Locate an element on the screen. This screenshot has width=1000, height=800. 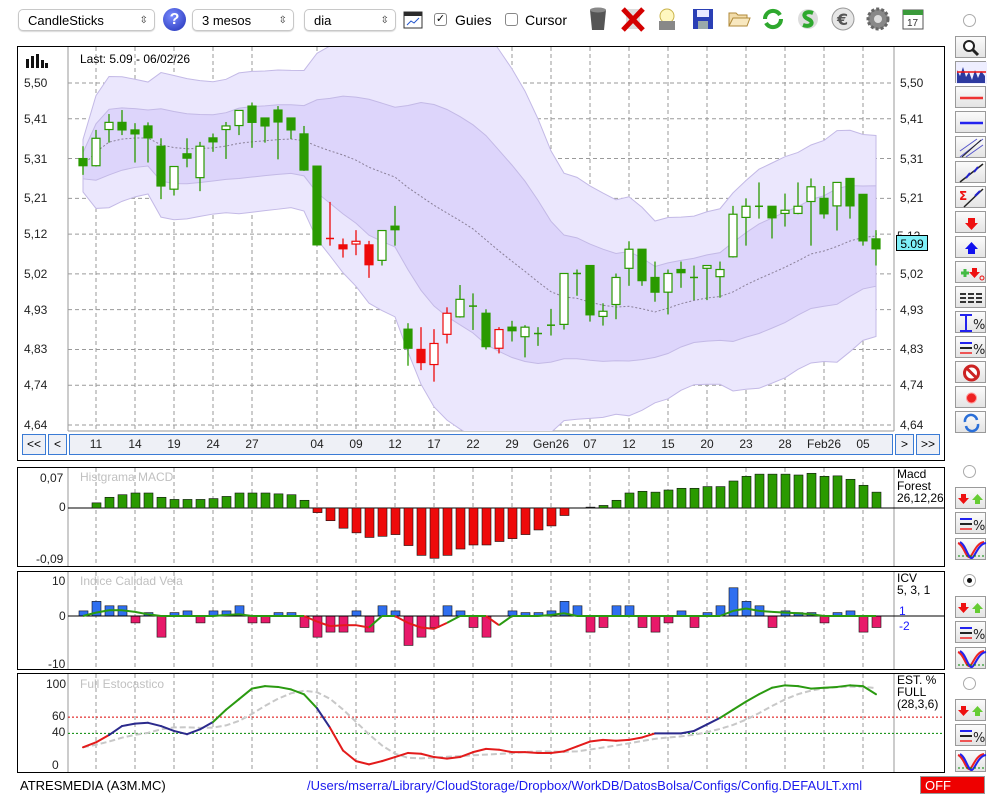
sync-s-icon is located at coordinates (808, 19).